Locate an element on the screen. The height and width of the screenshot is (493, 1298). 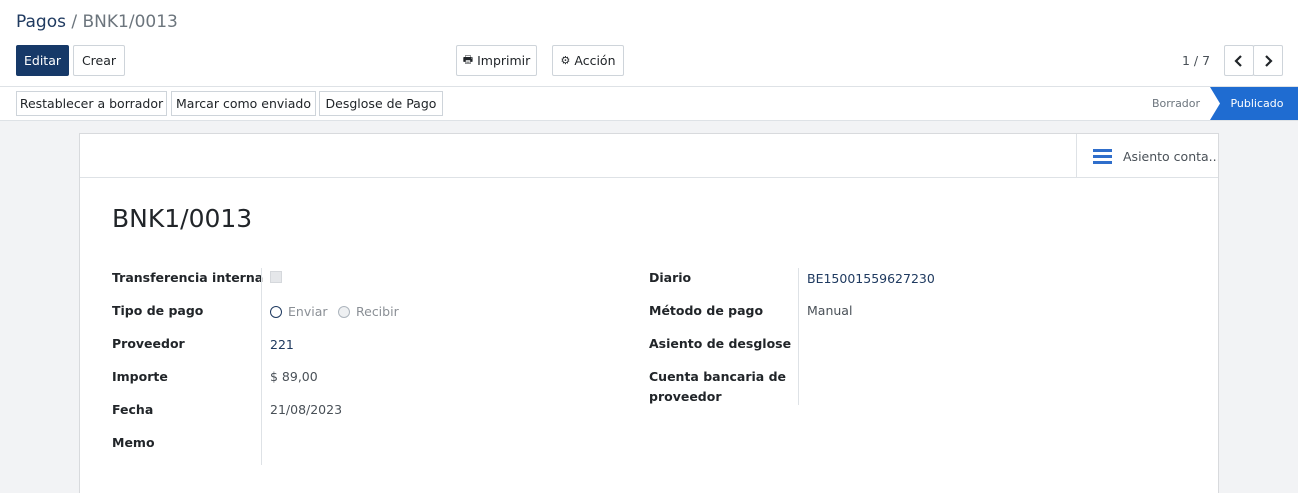
pager-next-button is located at coordinates (1268, 60).